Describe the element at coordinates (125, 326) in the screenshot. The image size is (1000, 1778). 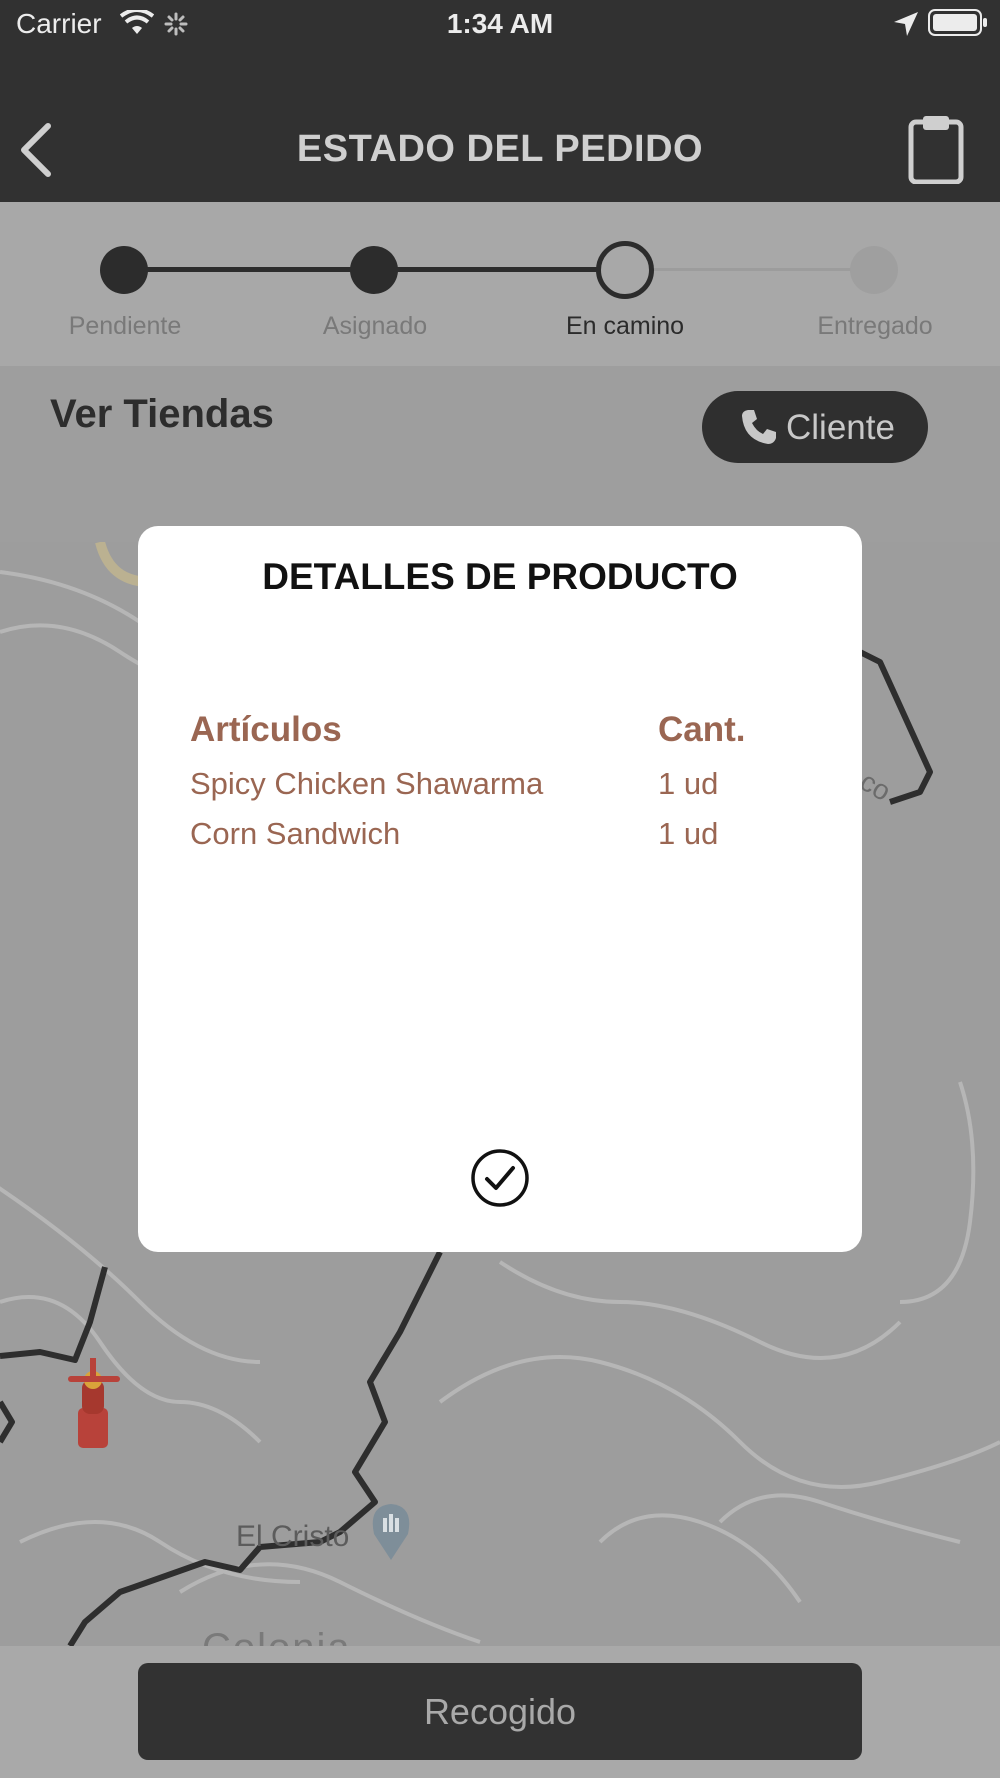
I see `step-label-pendiente: Pendiente` at that location.